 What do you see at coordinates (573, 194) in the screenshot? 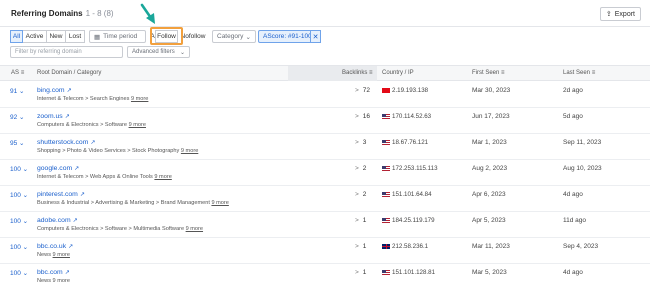
I see `last-seen-date: 4d ago` at bounding box center [573, 194].